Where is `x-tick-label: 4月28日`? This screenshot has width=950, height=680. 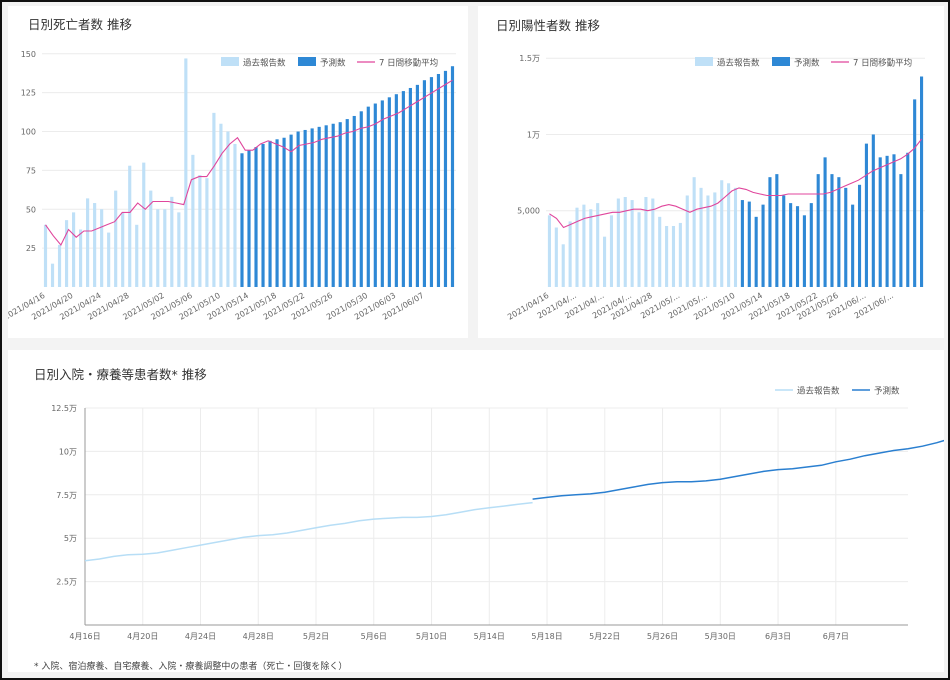
x-tick-label: 4月28日 is located at coordinates (258, 636).